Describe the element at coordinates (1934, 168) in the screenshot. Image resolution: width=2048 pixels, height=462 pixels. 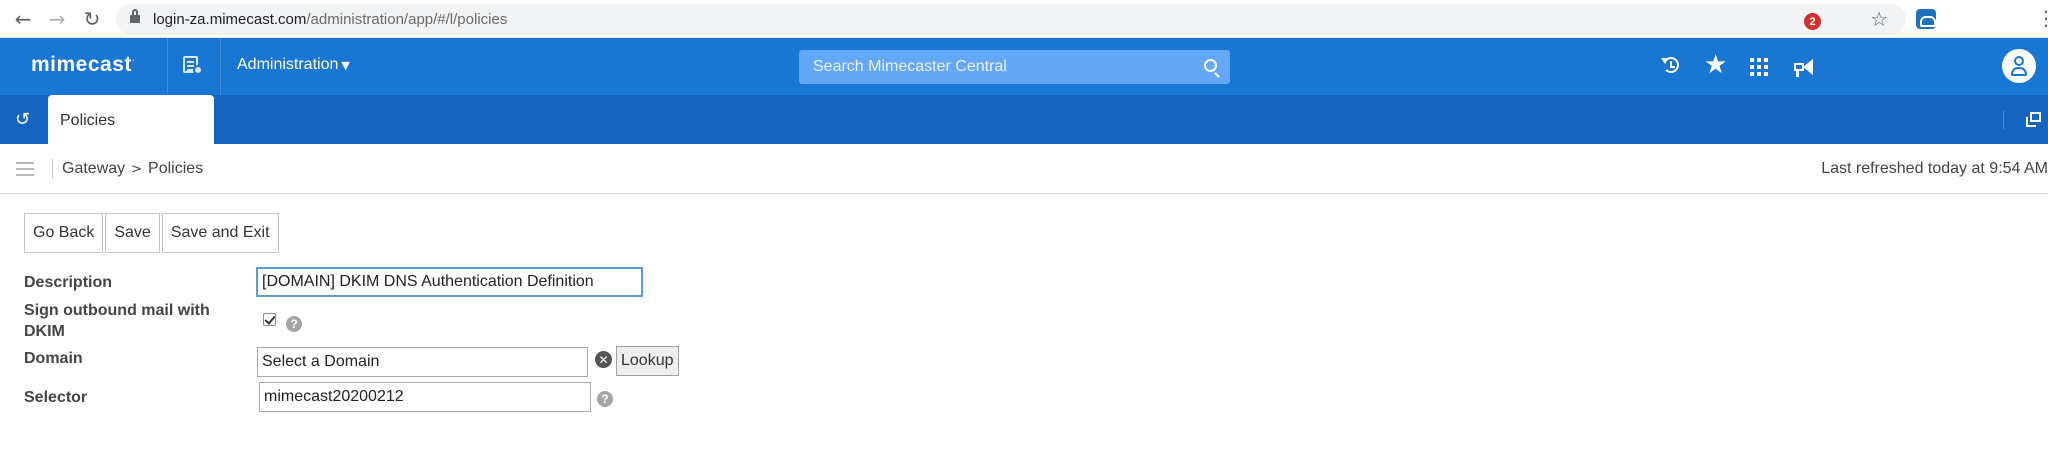
I see `last-refreshed-text: Last refreshed today at 9:54 AM` at that location.